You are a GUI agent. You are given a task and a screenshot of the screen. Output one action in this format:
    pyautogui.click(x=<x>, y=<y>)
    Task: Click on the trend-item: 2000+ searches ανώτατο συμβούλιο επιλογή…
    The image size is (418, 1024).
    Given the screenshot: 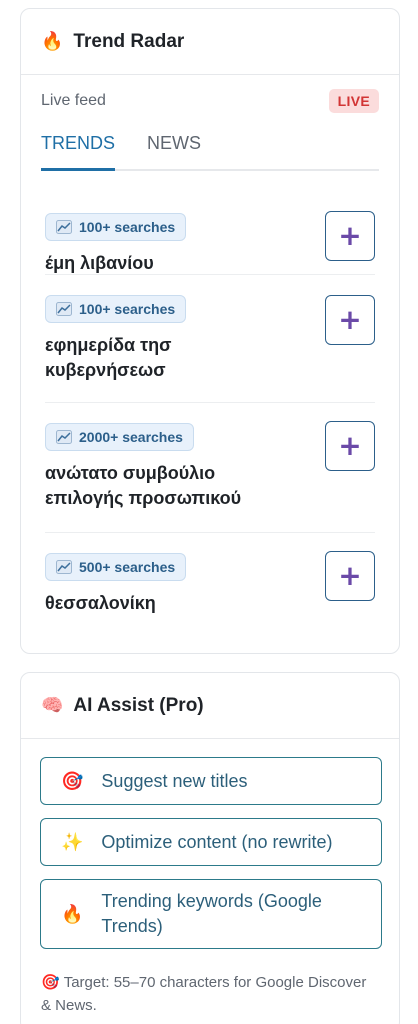 What is the action you would take?
    pyautogui.click(x=210, y=468)
    